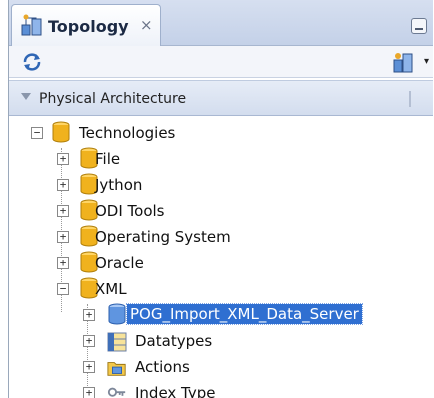 This screenshot has height=398, width=434. What do you see at coordinates (258, 389) in the screenshot?
I see `tree-node-index-type: + Index Type` at bounding box center [258, 389].